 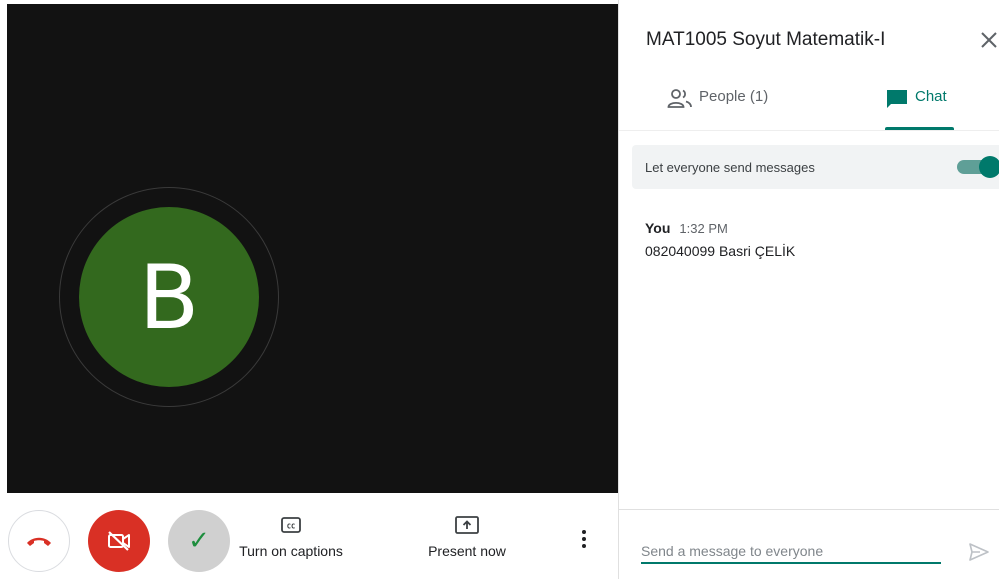 What do you see at coordinates (989, 167) in the screenshot?
I see `toggle-knob` at bounding box center [989, 167].